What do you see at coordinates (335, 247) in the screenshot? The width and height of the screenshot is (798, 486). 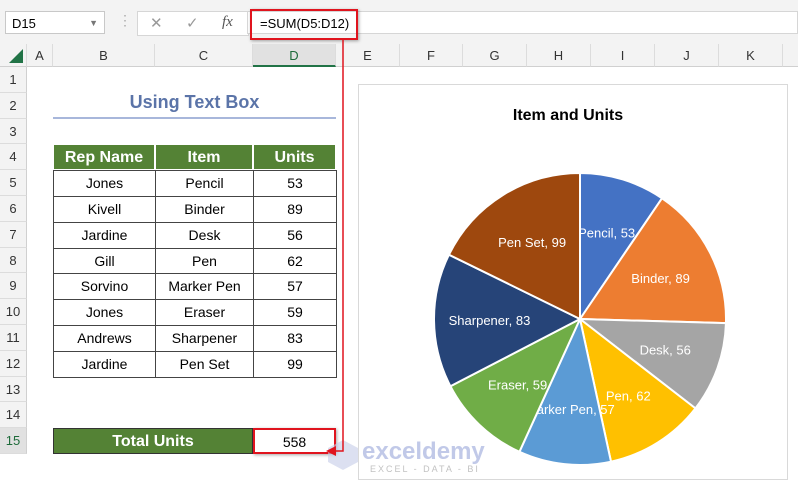 I see `arrow-annotation` at bounding box center [335, 247].